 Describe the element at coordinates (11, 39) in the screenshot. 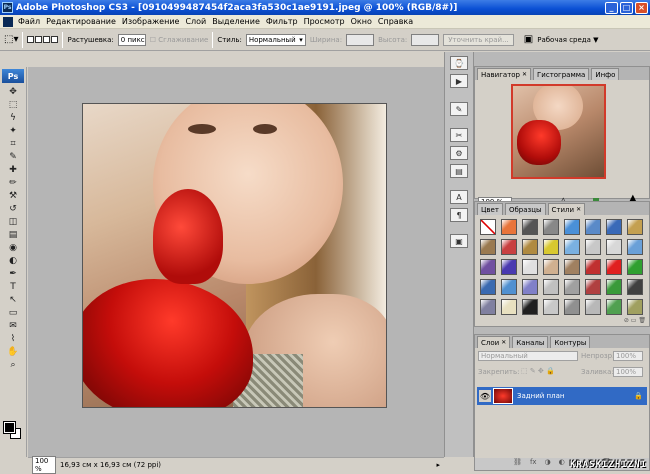

I see `marquee-tool-preset-icon: ⬚▾` at that location.